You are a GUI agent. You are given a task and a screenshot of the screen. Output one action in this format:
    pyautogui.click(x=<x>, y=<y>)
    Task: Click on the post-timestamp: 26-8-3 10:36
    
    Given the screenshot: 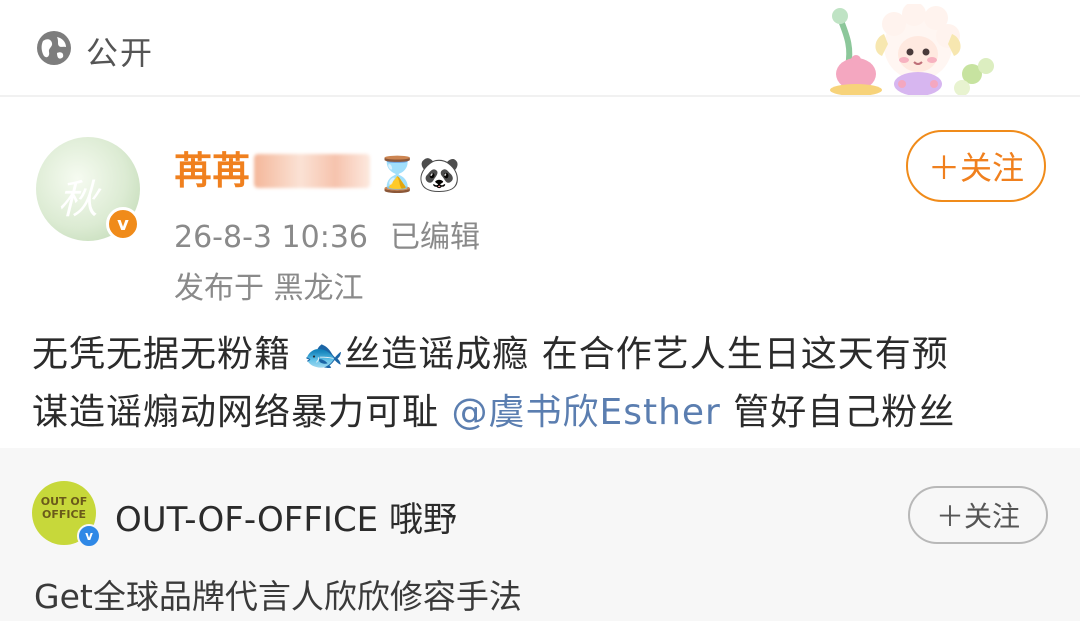 What is the action you would take?
    pyautogui.click(x=271, y=237)
    